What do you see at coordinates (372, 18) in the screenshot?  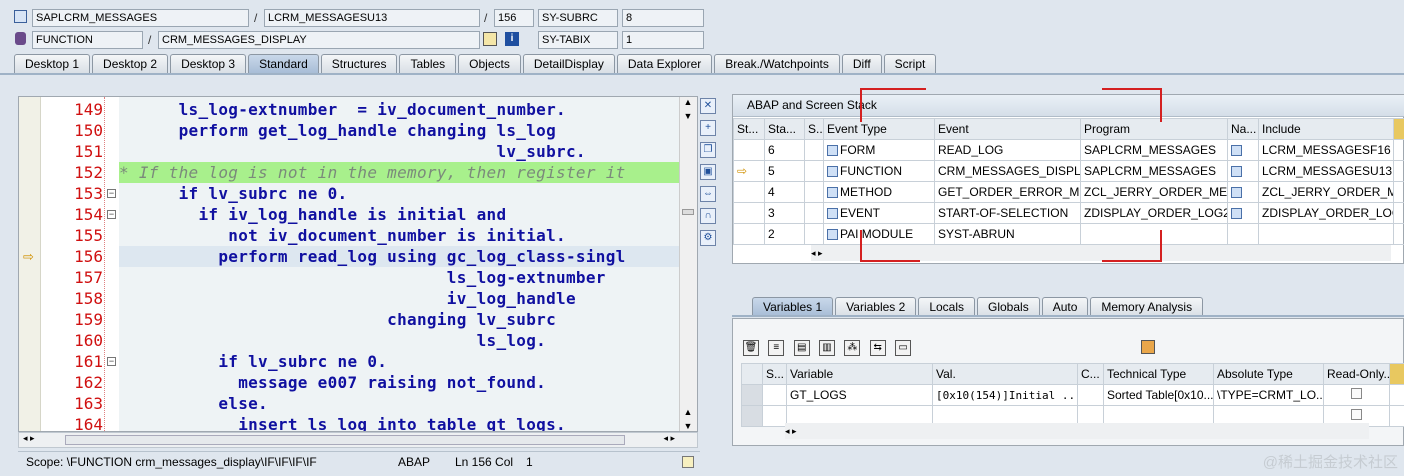 I see `include-field: LCRM_MESSAGESU13` at bounding box center [372, 18].